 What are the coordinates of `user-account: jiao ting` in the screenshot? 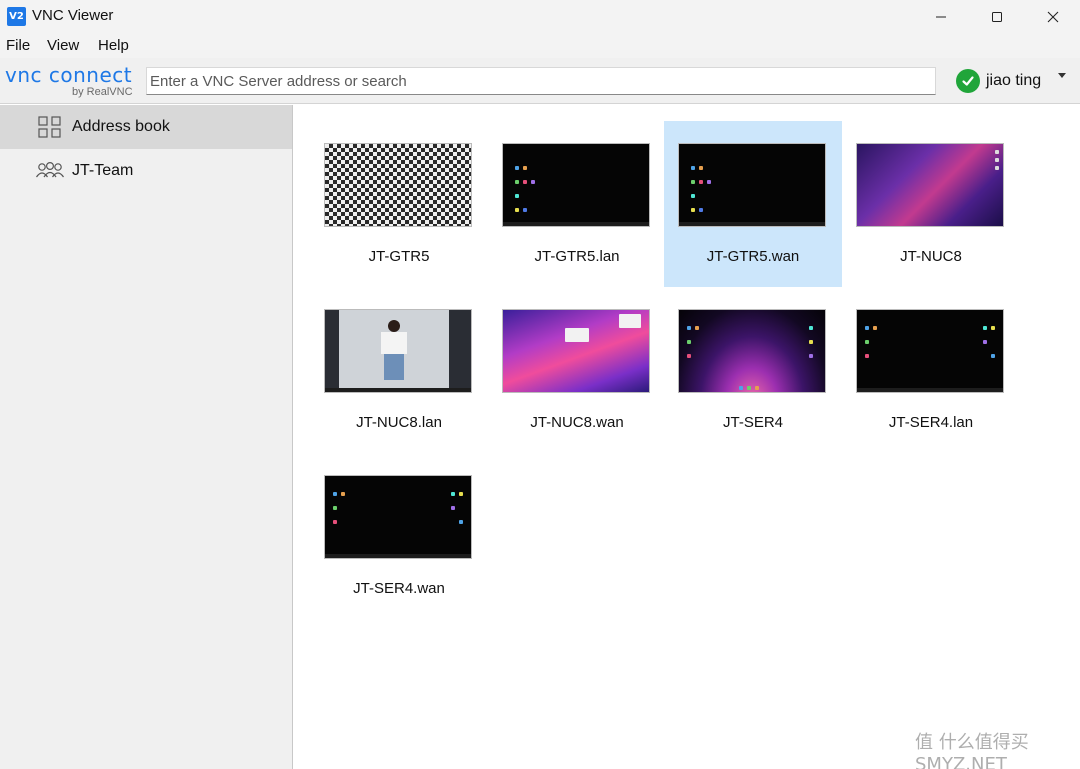 It's located at (998, 81).